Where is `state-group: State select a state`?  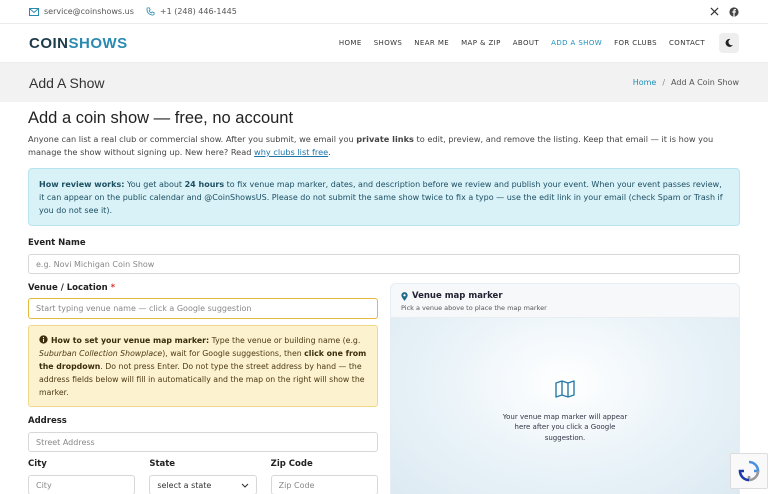 state-group: State select a state is located at coordinates (203, 476).